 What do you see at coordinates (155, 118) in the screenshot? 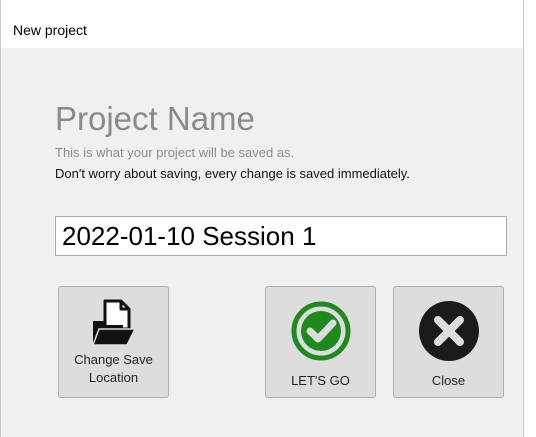
I see `project-name-heading: Project Name` at bounding box center [155, 118].